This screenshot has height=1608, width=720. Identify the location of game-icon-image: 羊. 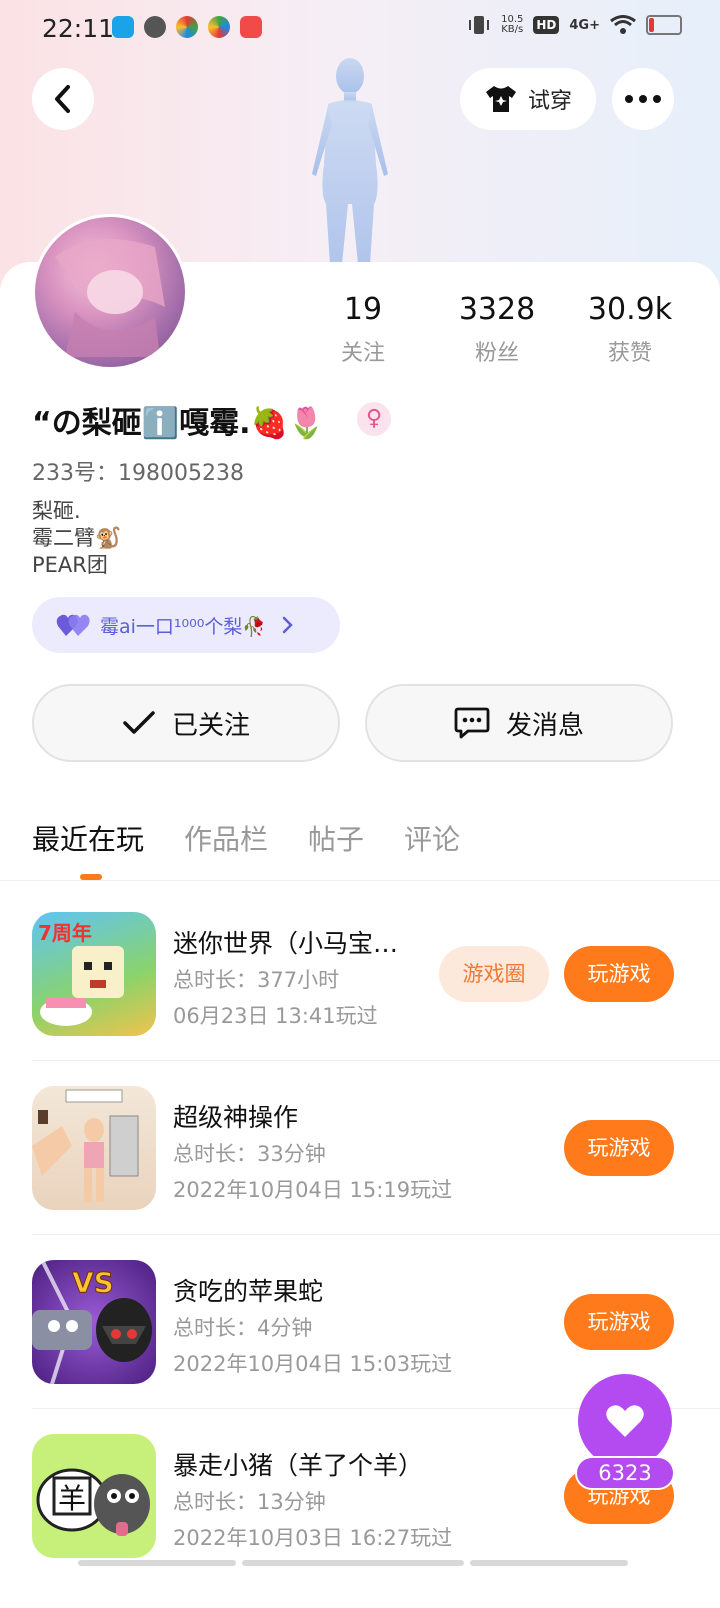
(93, 1502).